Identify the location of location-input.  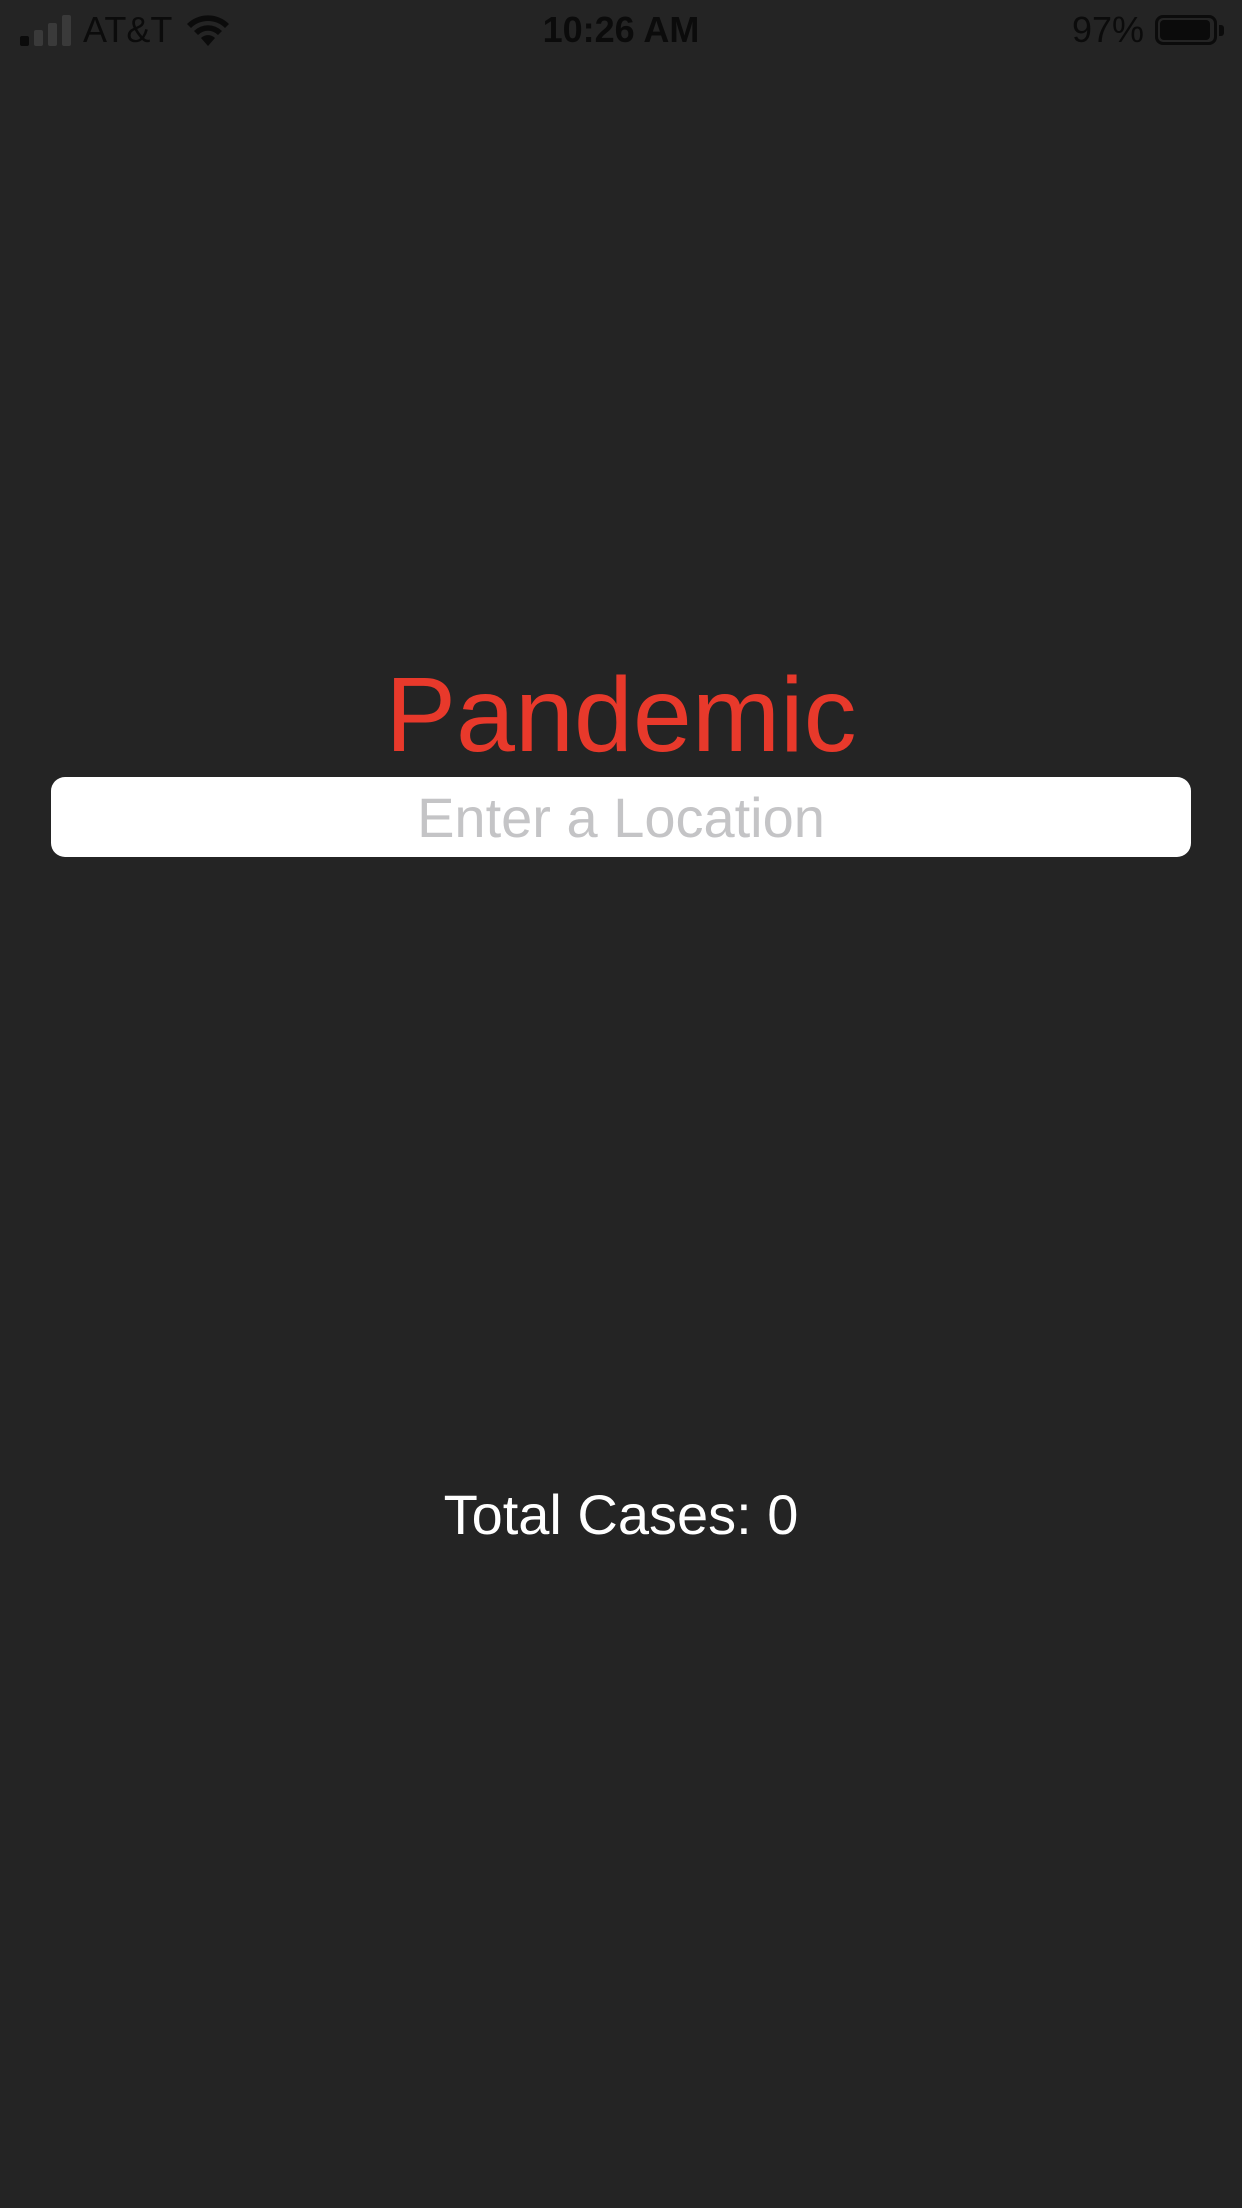
(621, 817).